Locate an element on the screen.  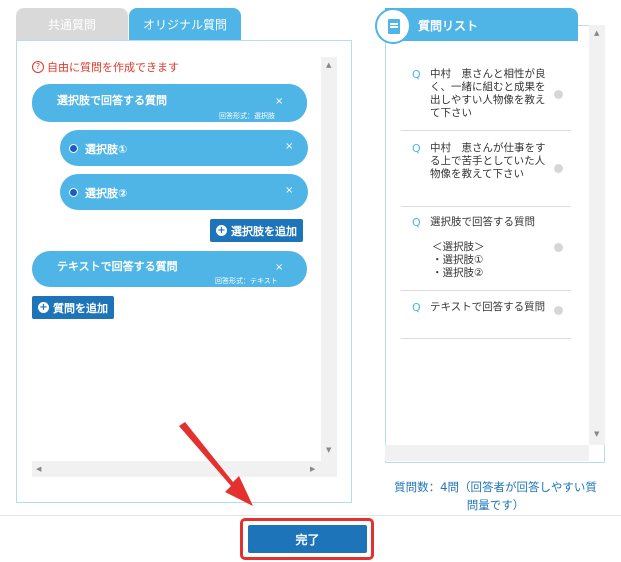
choice-line: ・選択肢② is located at coordinates (458, 273).